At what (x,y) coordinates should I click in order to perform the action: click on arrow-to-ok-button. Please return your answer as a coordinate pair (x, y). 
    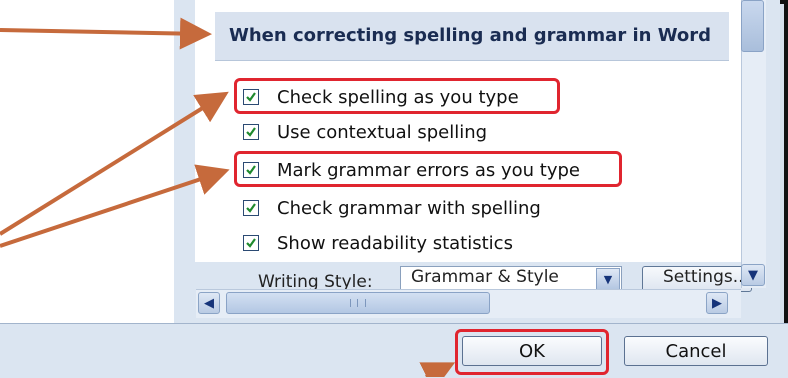
    Looking at the image, I should click on (437, 369).